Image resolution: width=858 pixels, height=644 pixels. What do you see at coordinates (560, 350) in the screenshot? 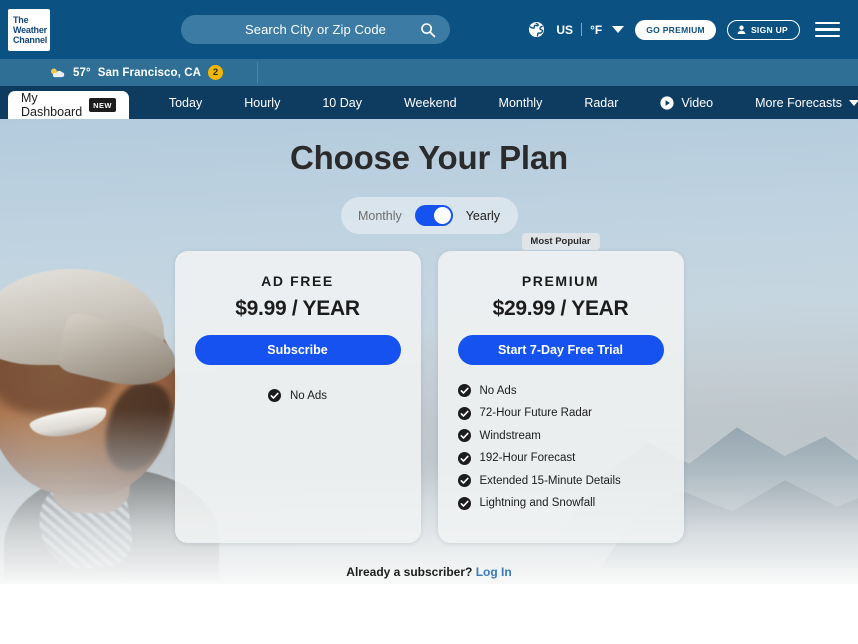
I see `start-free-trial-button: Start 7-Day Free Trial` at bounding box center [560, 350].